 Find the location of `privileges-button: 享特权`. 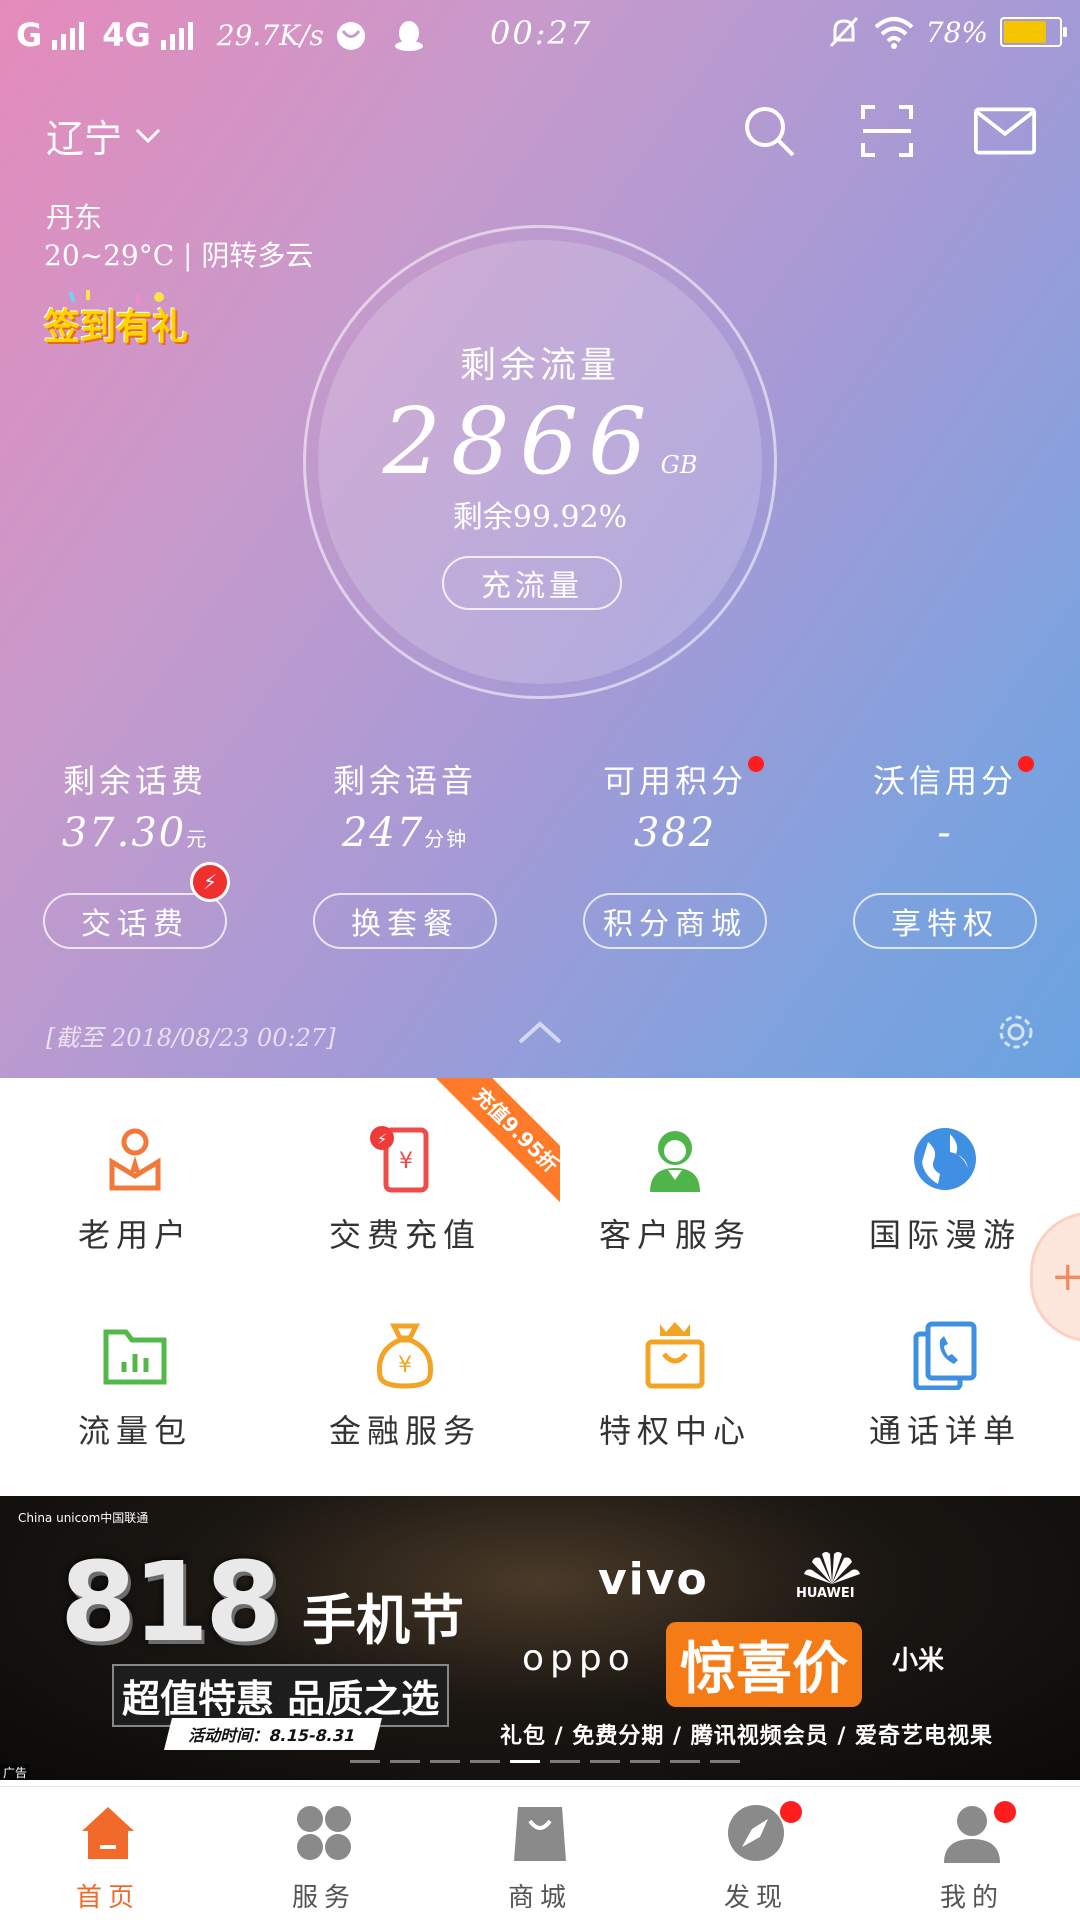

privileges-button: 享特权 is located at coordinates (945, 921).